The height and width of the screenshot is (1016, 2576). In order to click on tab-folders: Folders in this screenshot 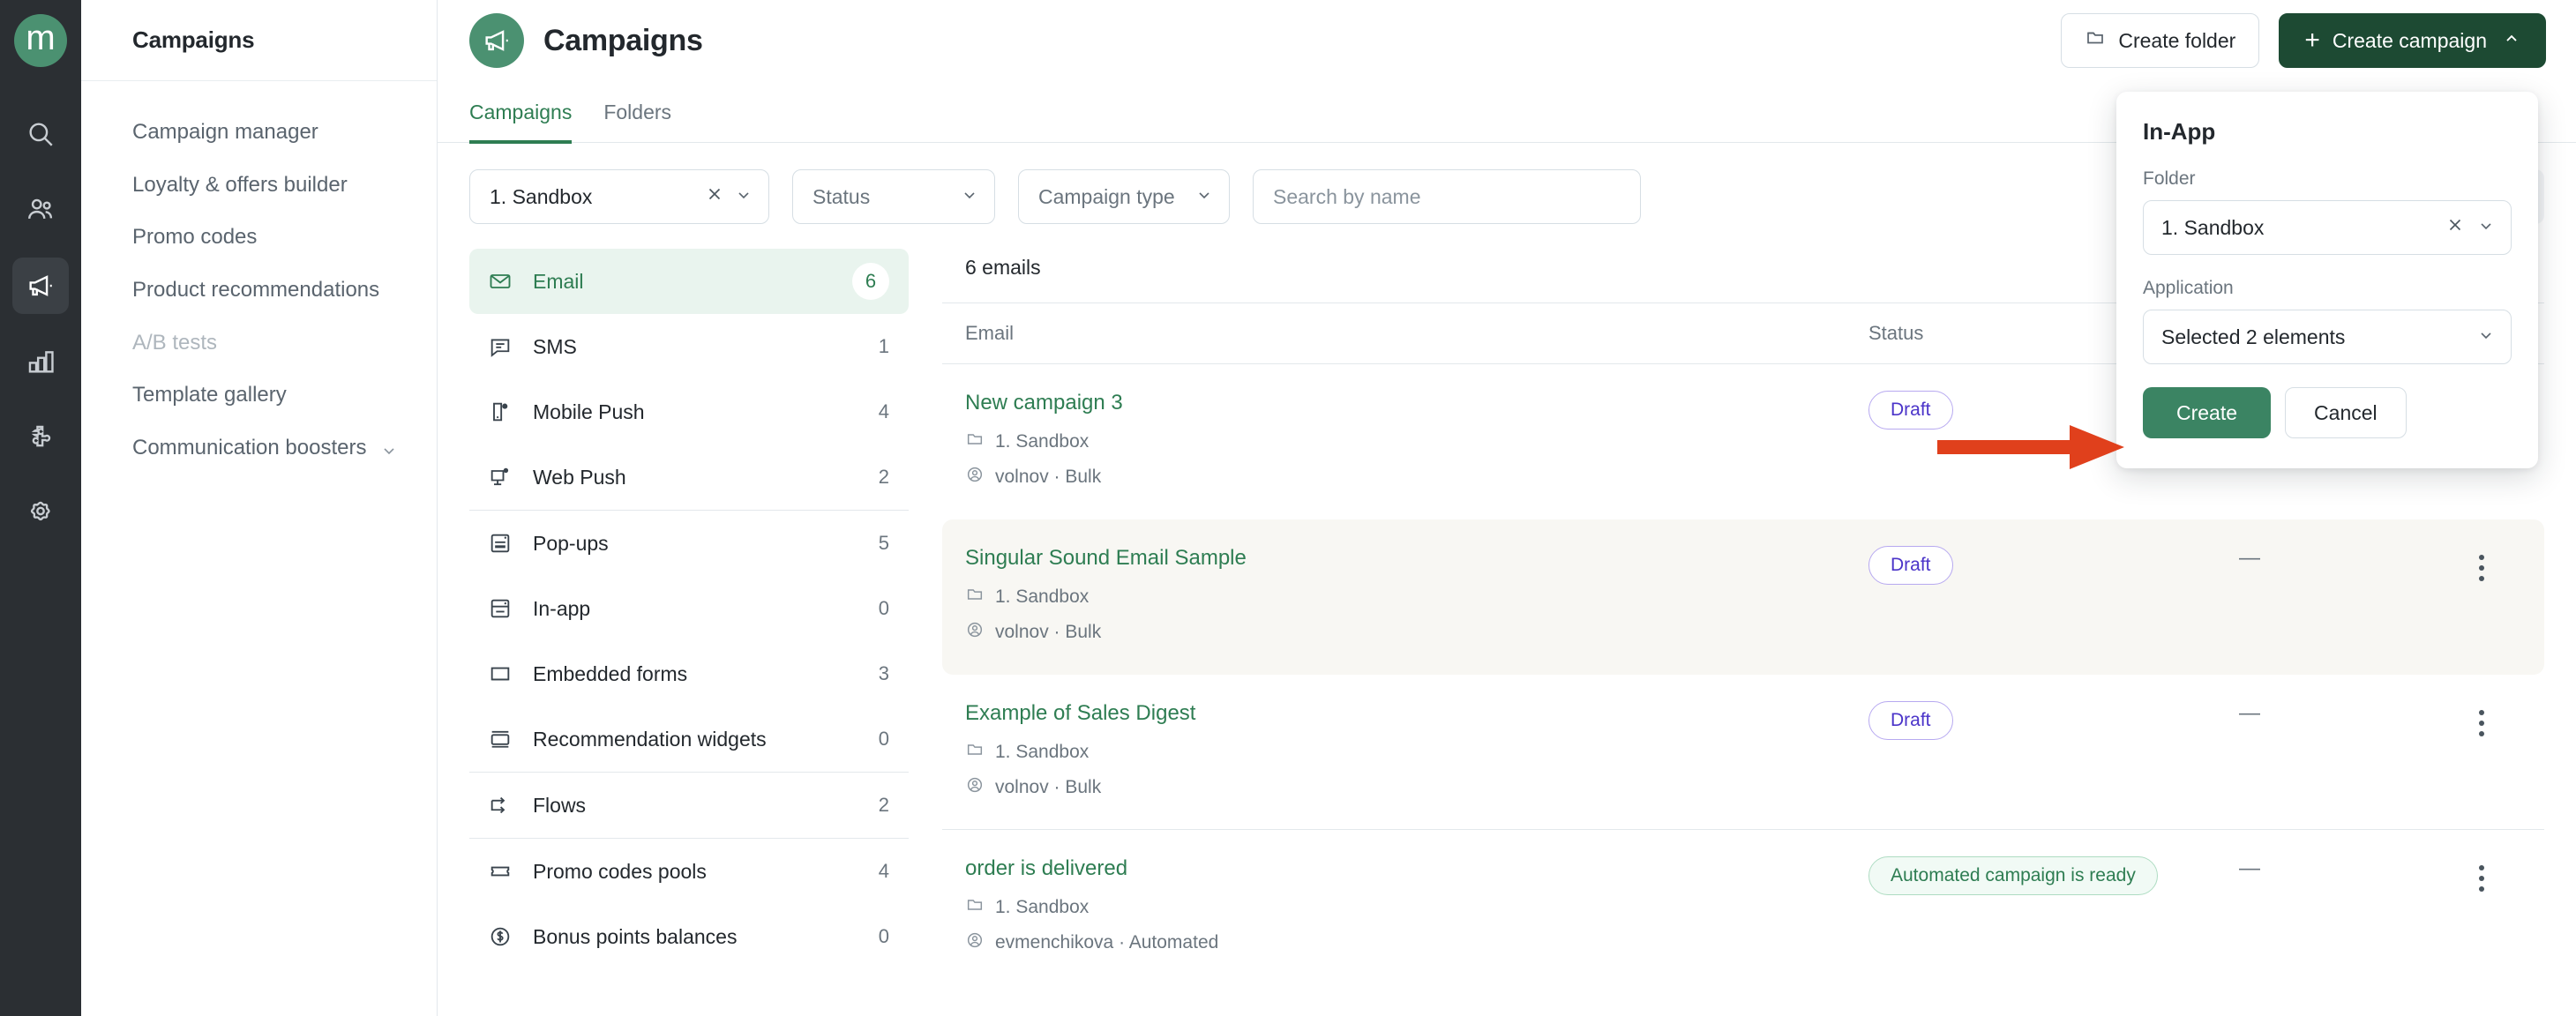, I will do `click(637, 112)`.